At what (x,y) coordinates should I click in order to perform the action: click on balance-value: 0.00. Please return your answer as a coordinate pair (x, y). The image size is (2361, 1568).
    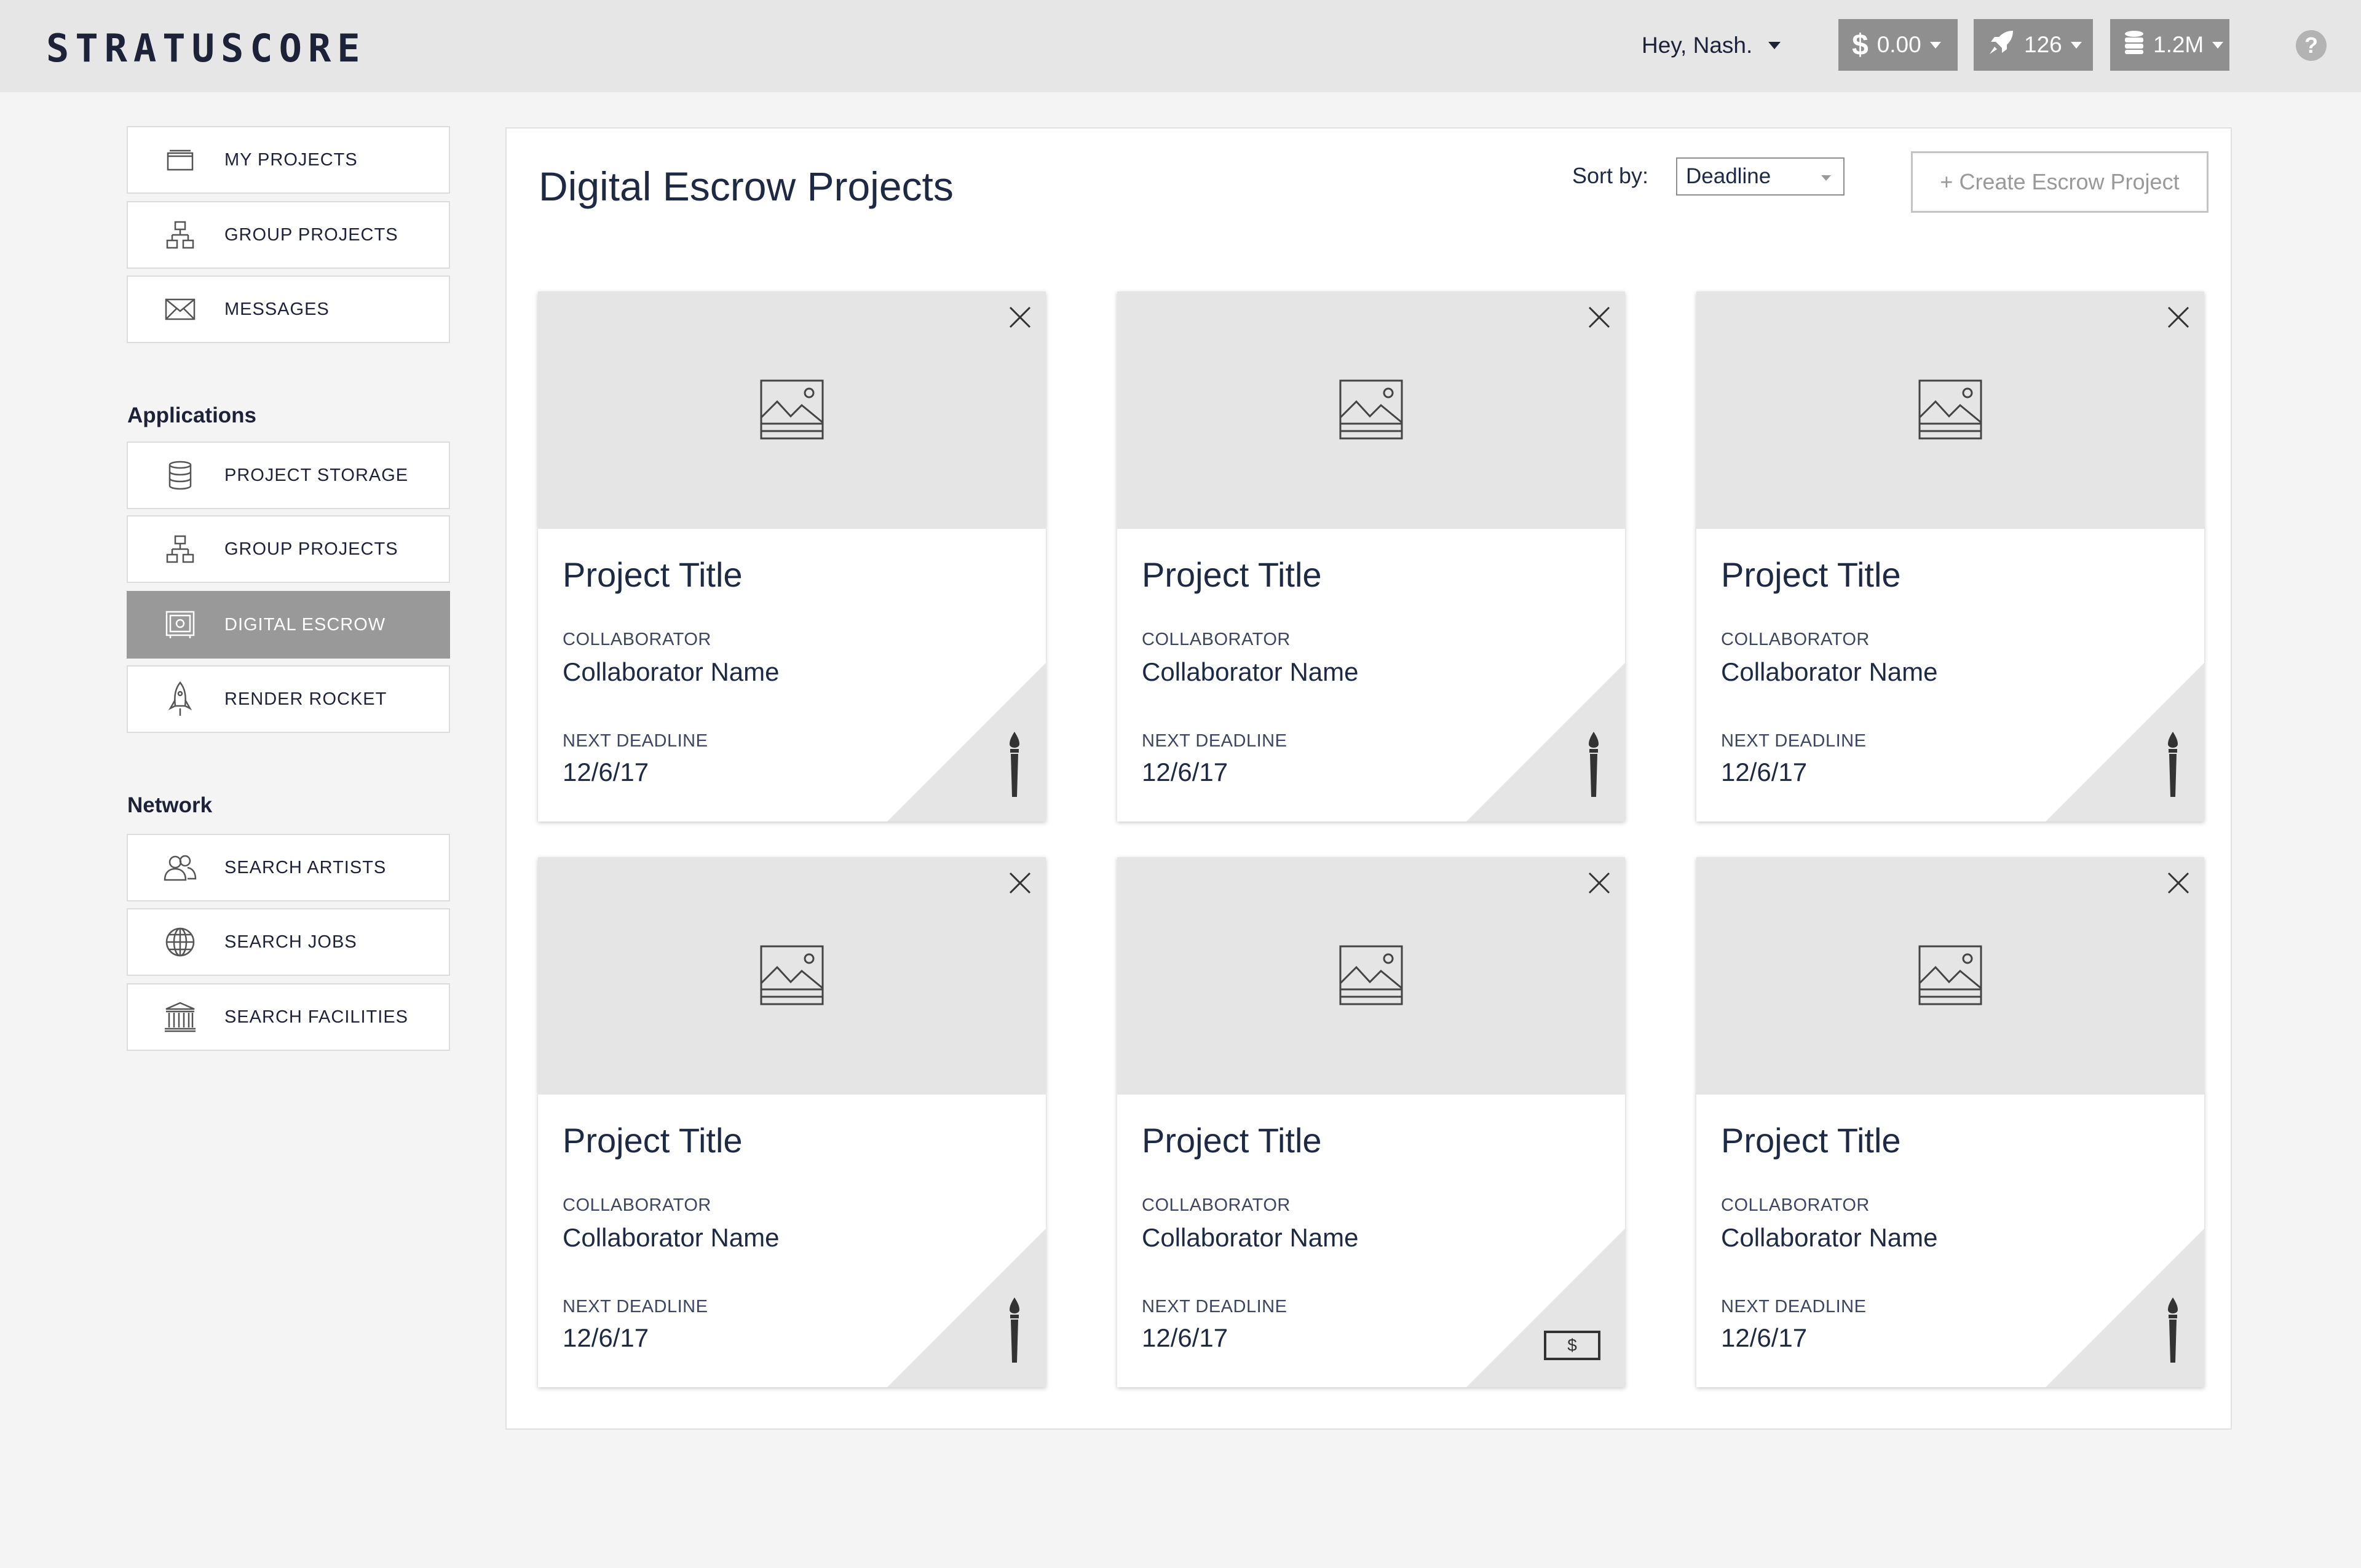
    Looking at the image, I should click on (1899, 44).